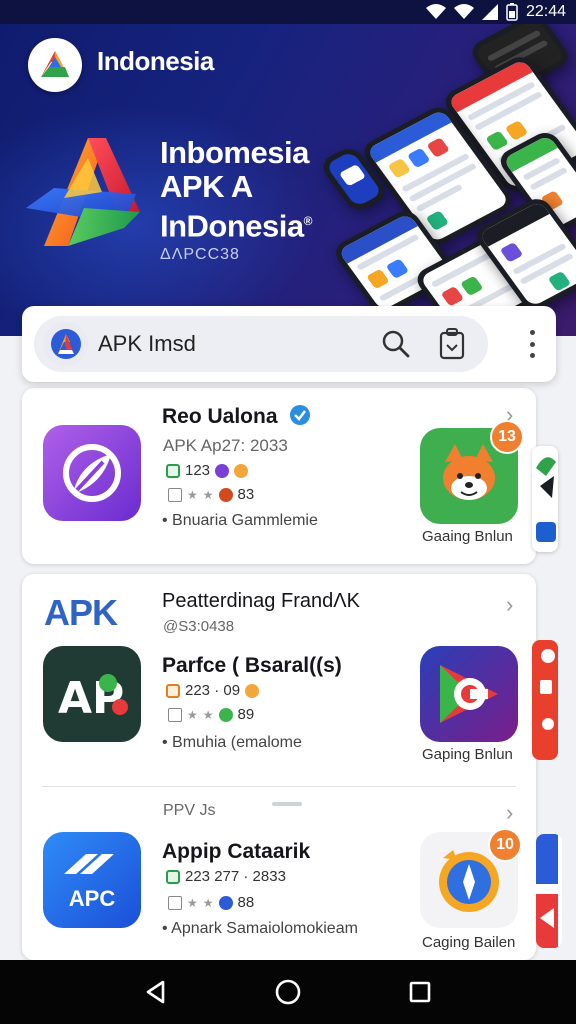 The width and height of the screenshot is (576, 1024). What do you see at coordinates (238, 344) in the screenshot?
I see `search-input: APK Imsd` at bounding box center [238, 344].